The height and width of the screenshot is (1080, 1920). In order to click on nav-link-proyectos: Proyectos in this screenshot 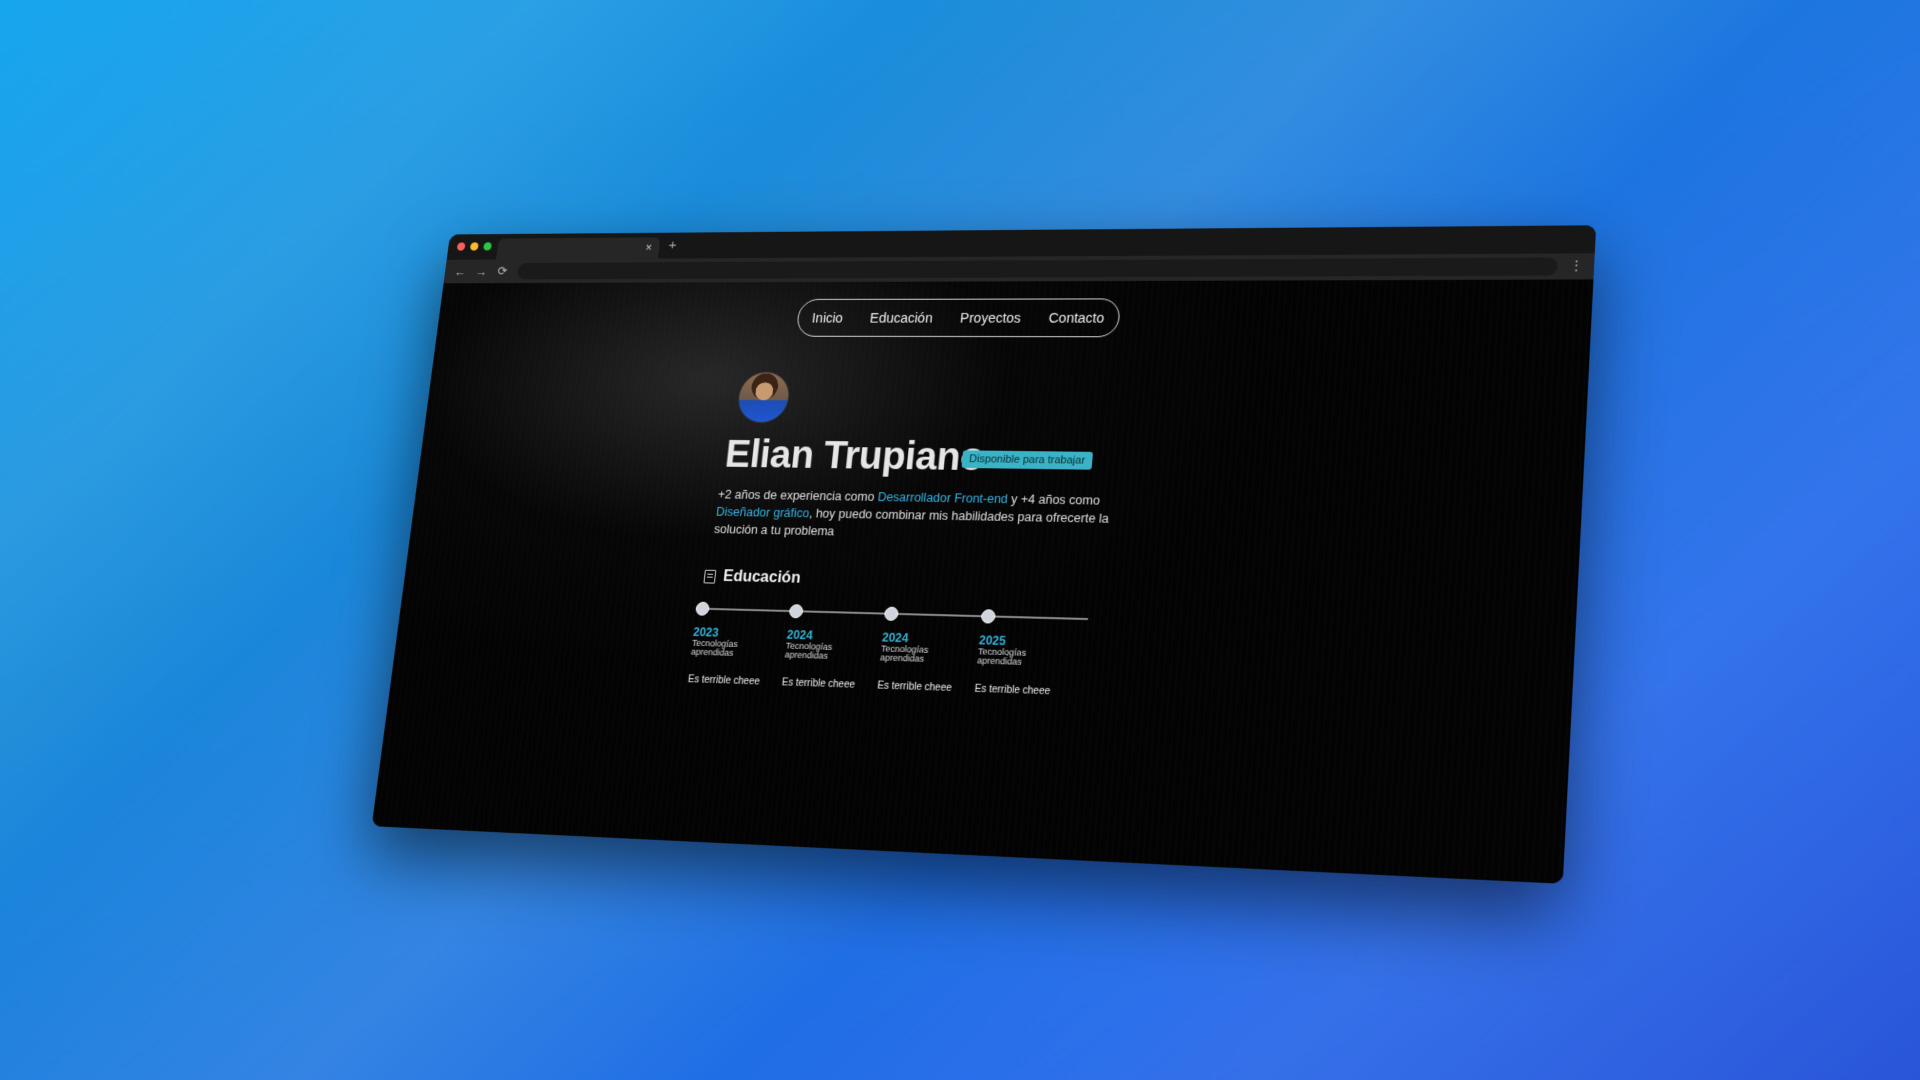, I will do `click(990, 317)`.